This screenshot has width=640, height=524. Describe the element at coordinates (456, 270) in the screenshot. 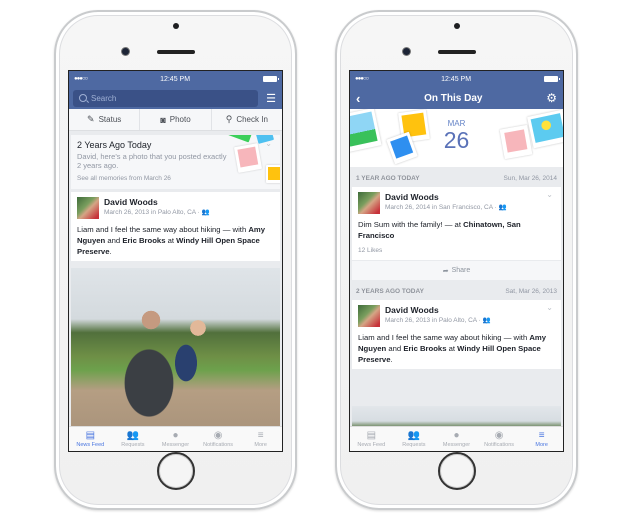

I see `share-button: ➦ Share` at that location.